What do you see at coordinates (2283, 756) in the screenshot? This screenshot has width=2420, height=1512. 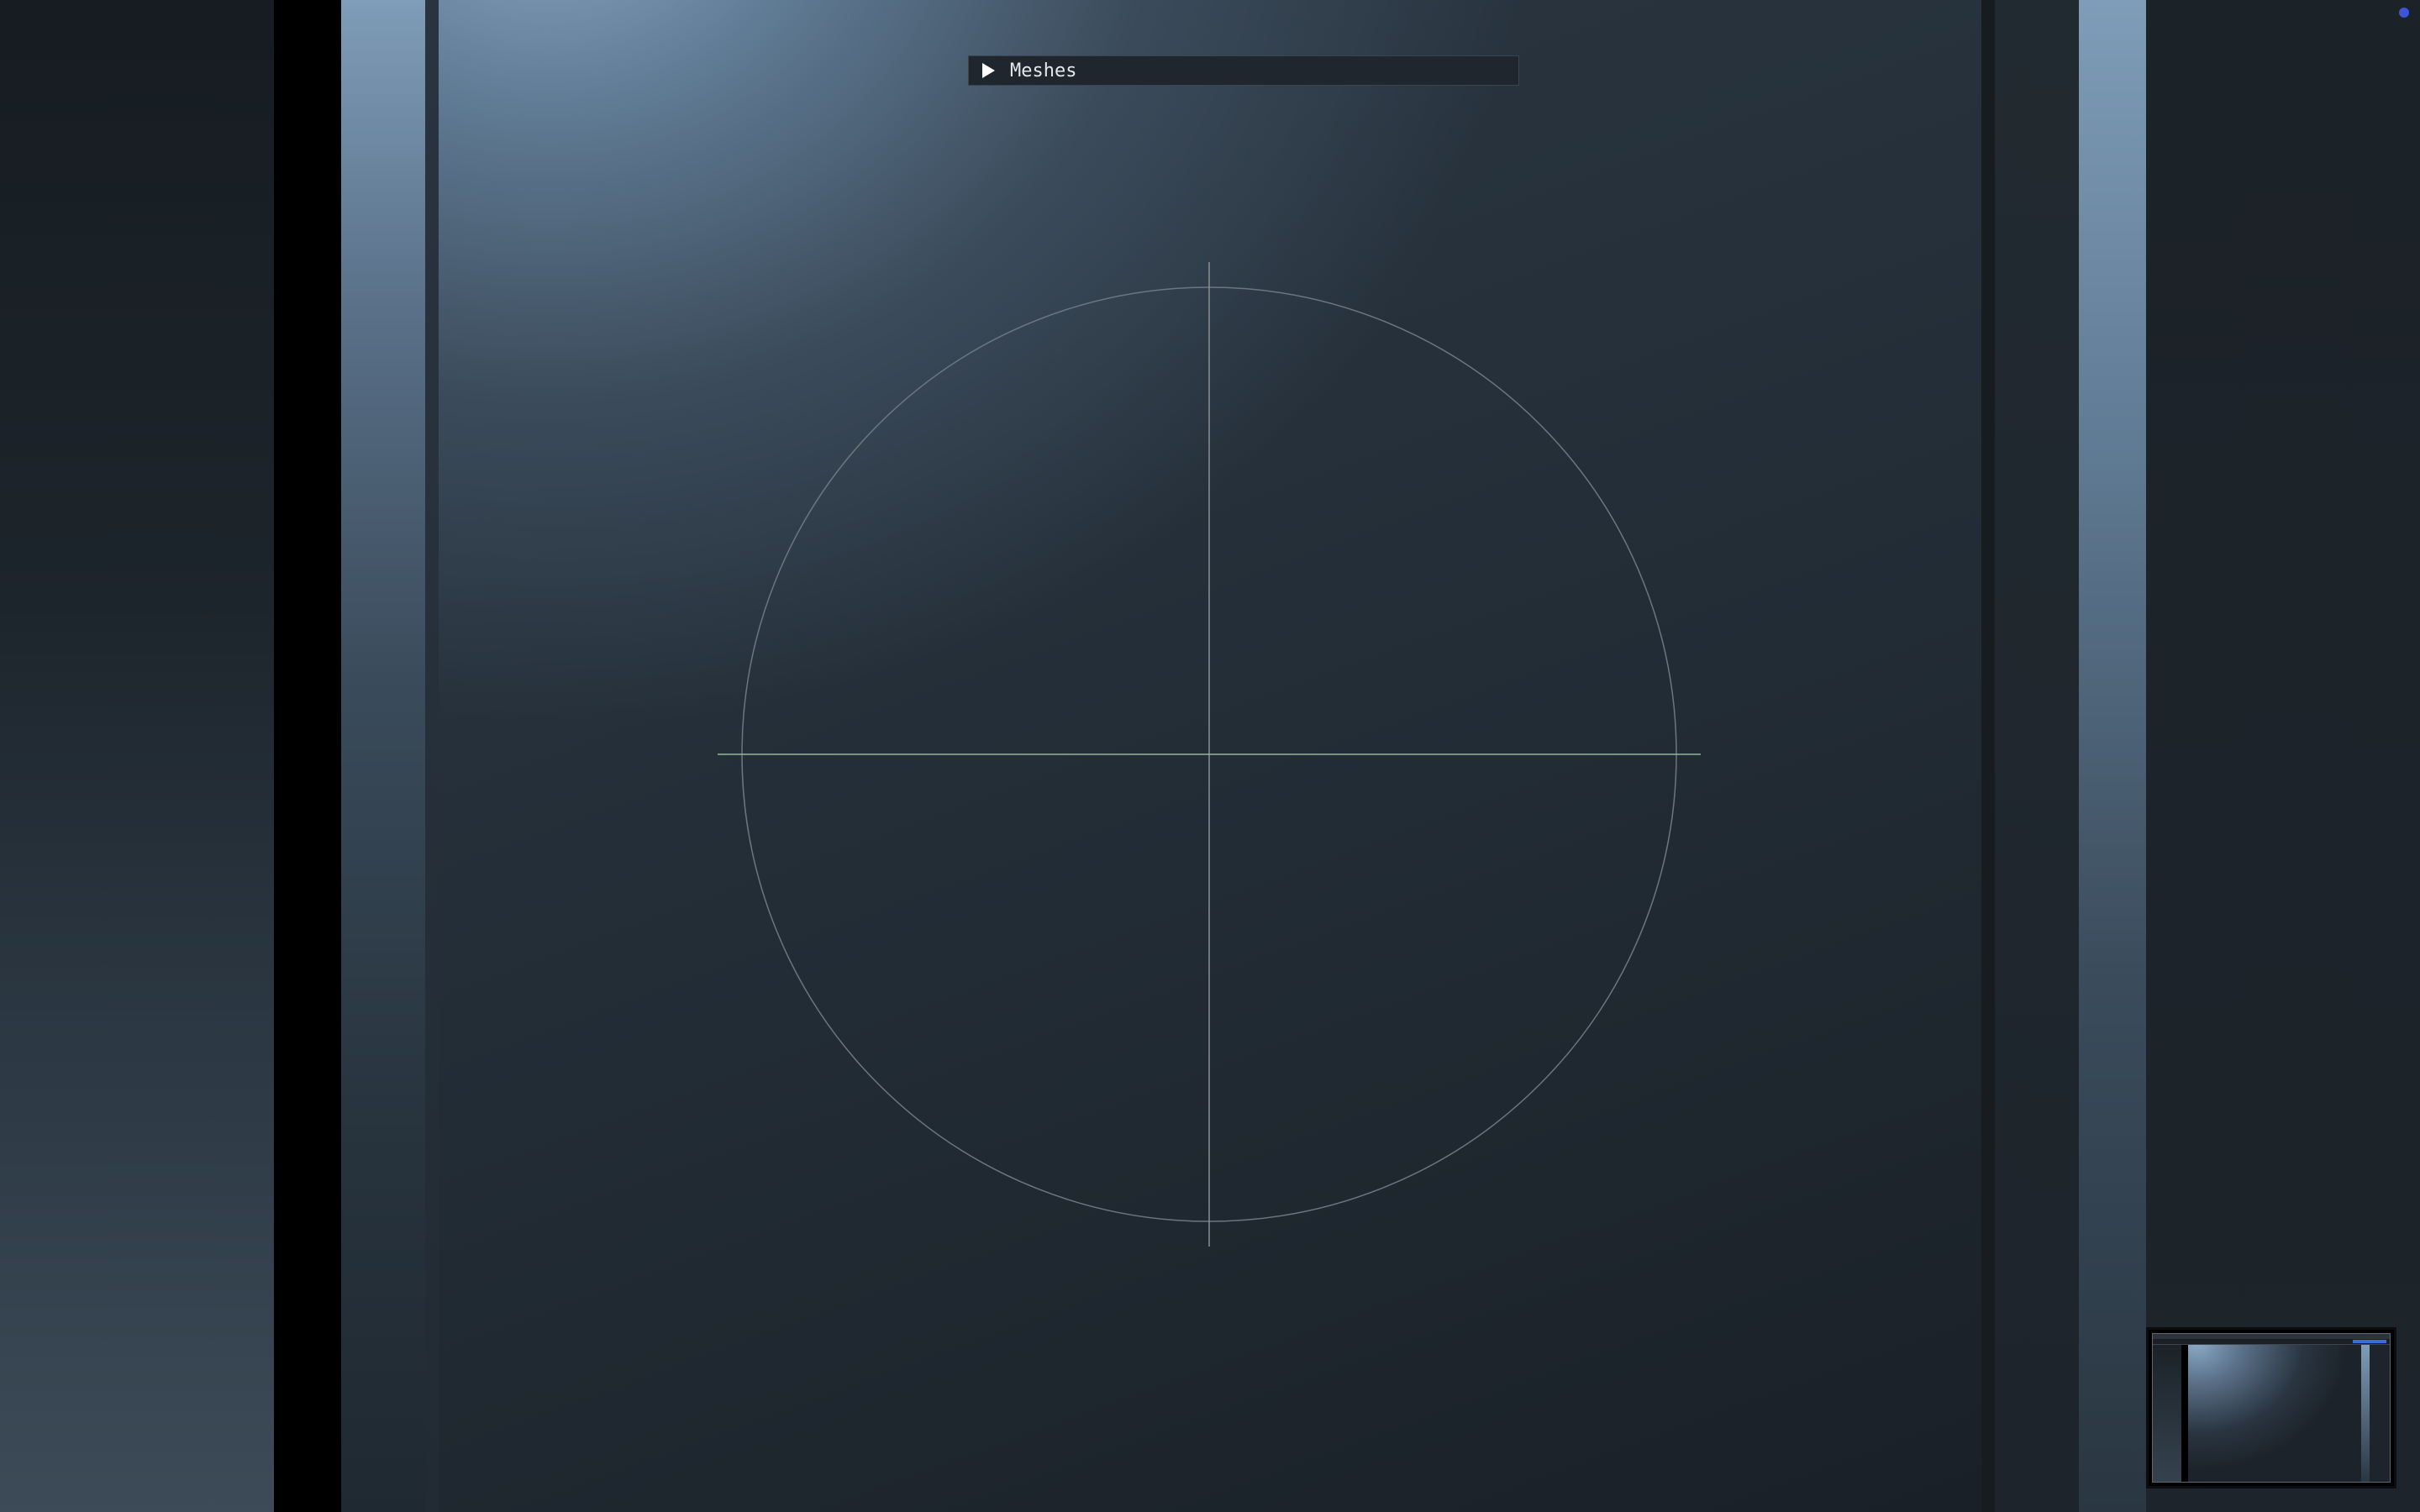 I see `right-background-panel` at bounding box center [2283, 756].